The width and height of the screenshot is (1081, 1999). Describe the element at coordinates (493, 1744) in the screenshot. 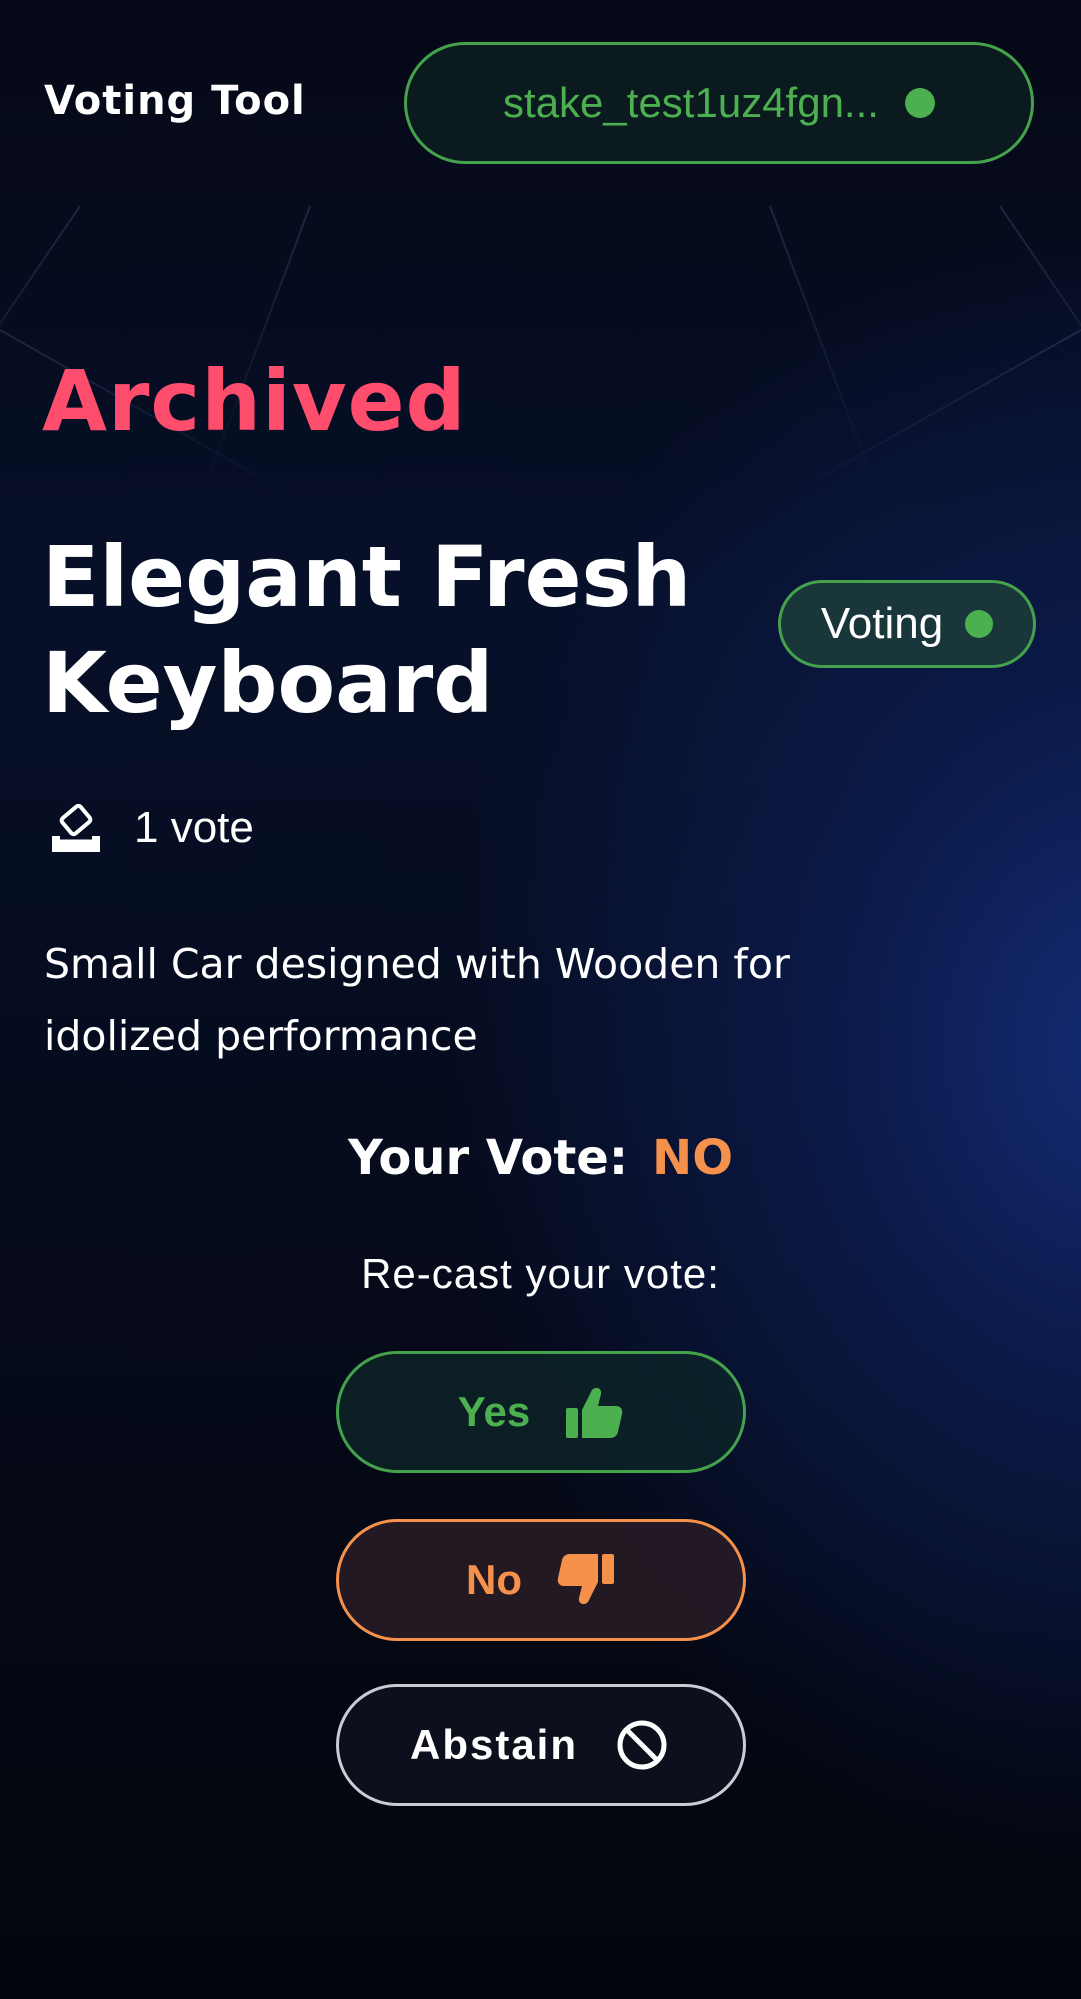

I see `vote-abstain-label: Abstain` at that location.